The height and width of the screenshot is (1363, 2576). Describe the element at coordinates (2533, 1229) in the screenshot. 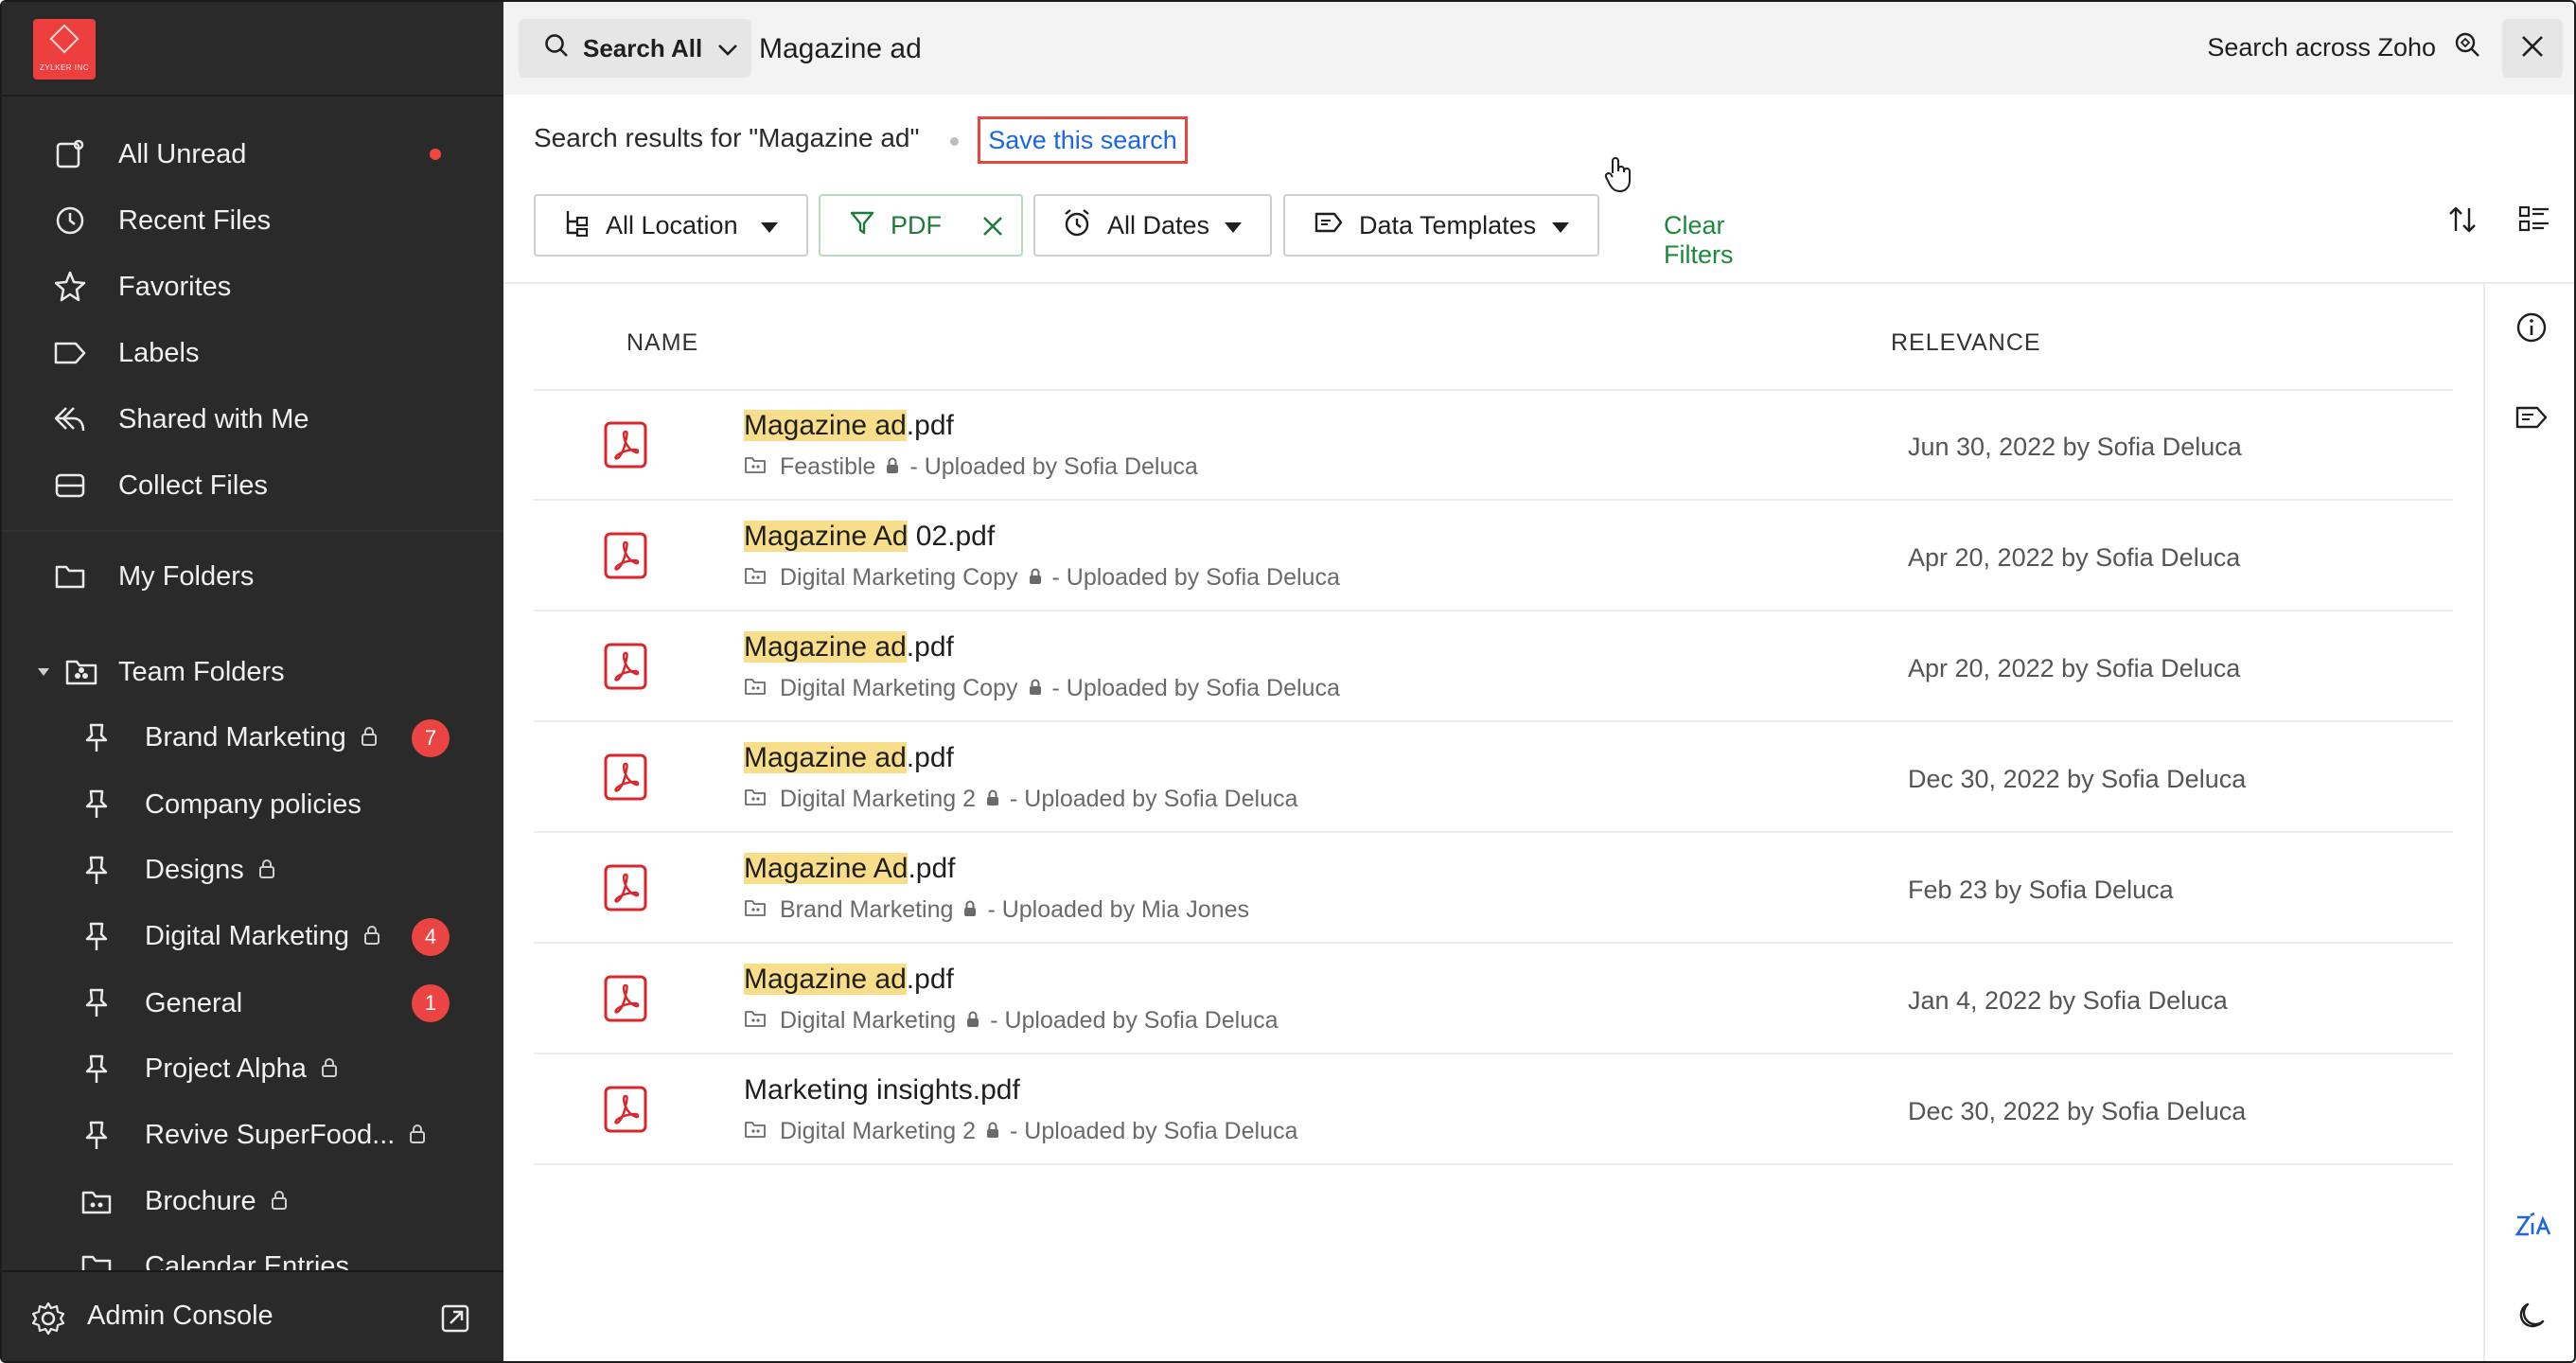

I see `zia-icon` at that location.